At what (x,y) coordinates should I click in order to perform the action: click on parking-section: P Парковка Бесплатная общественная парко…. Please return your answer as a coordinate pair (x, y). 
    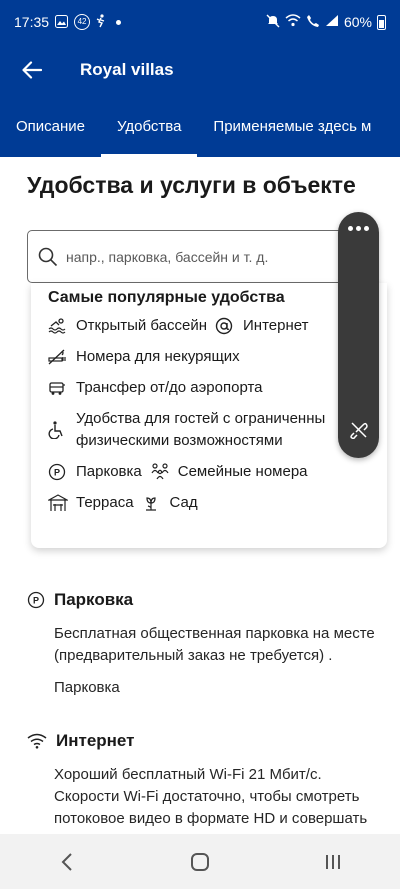
    Looking at the image, I should click on (207, 643).